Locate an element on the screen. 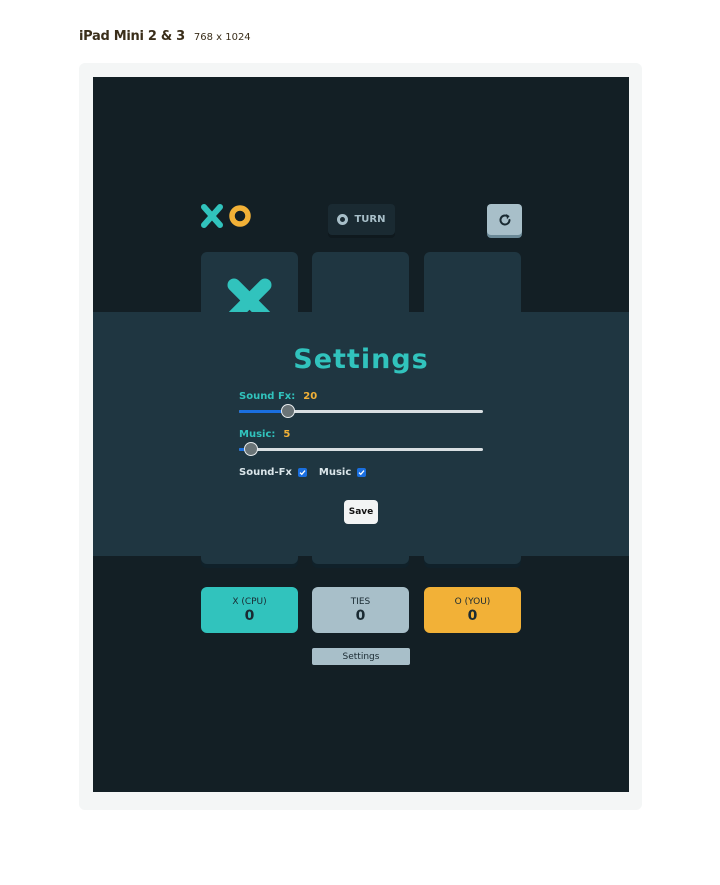  sound-fx-label: Sound Fx: is located at coordinates (267, 396).